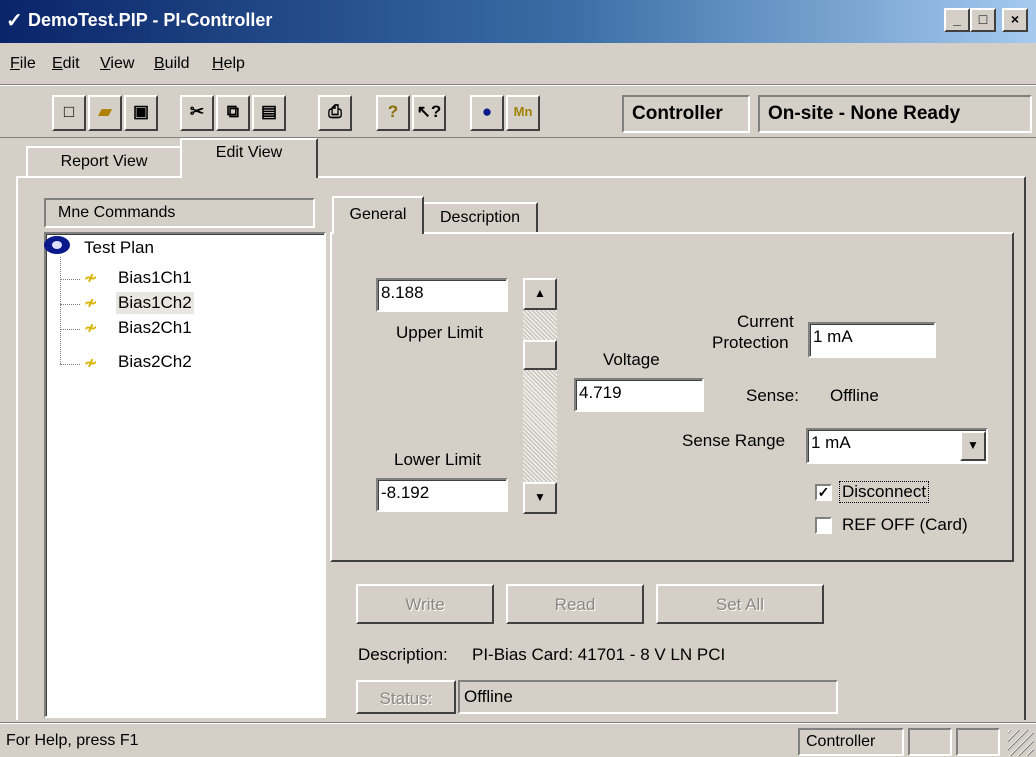 This screenshot has height=757, width=1036. I want to click on lower-limit-label: Lower Limit, so click(437, 459).